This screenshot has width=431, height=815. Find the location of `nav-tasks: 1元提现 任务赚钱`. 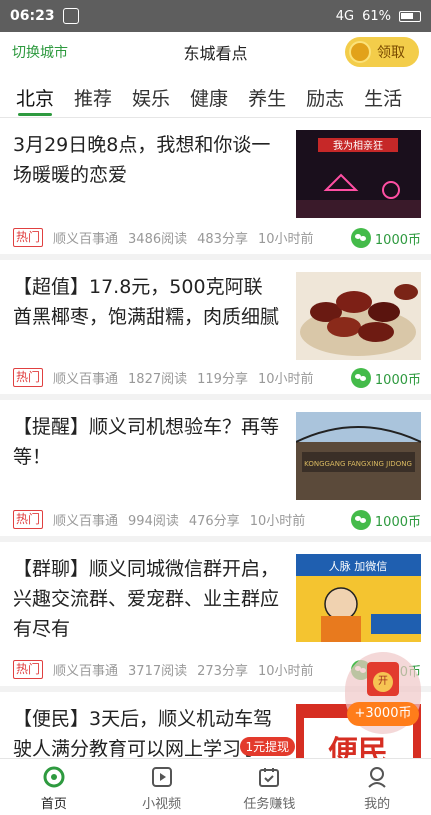

nav-tasks: 1元提现 任务赚钱 is located at coordinates (270, 776).